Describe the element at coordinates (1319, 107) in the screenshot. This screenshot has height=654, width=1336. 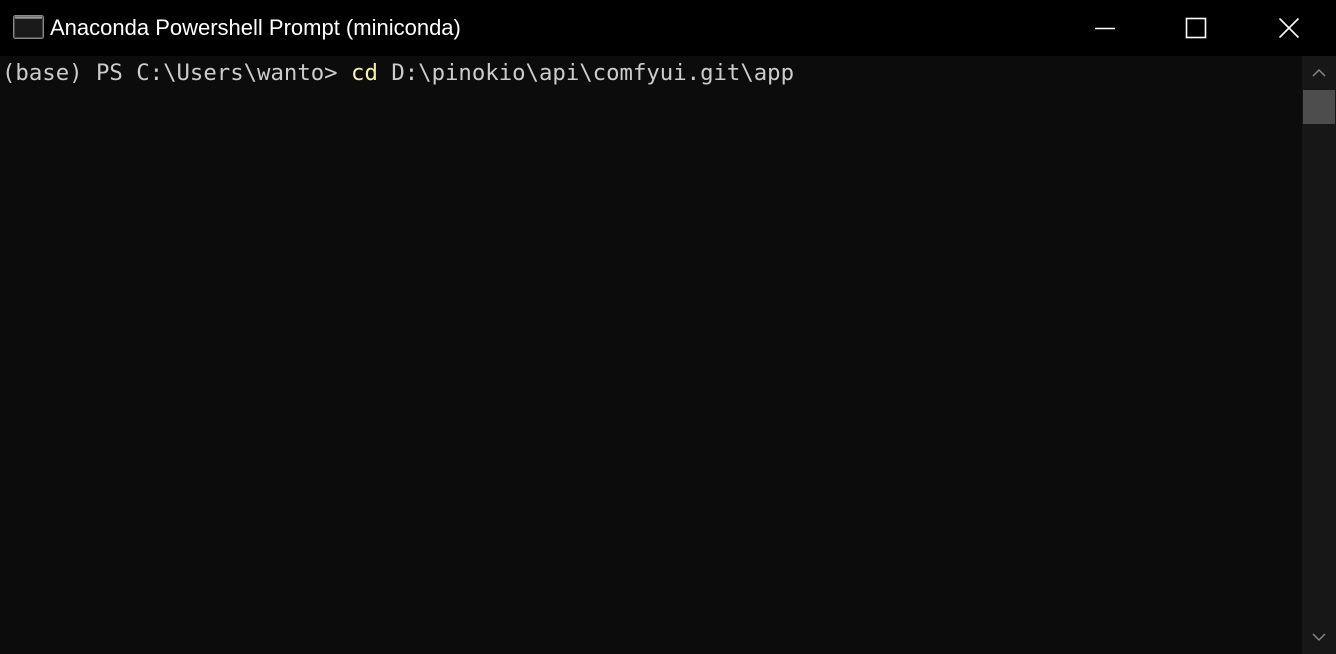
I see `scroll-thumb` at that location.